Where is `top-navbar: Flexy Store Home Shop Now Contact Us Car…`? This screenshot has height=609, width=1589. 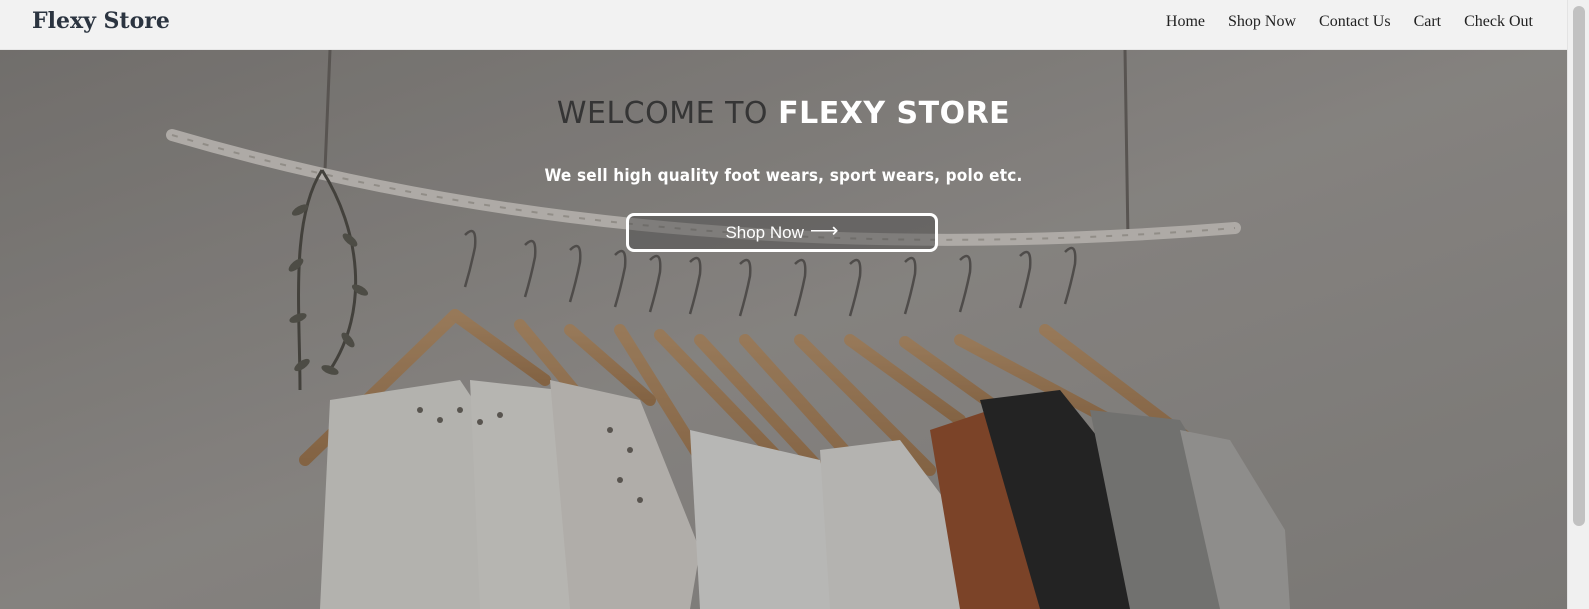
top-navbar: Flexy Store Home Shop Now Contact Us Car… is located at coordinates (783, 25).